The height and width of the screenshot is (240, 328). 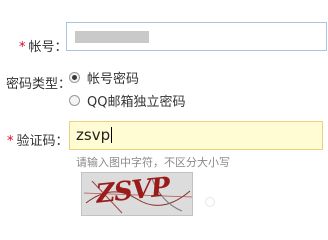 I want to click on captcha-input-value: zsvp, so click(x=94, y=135).